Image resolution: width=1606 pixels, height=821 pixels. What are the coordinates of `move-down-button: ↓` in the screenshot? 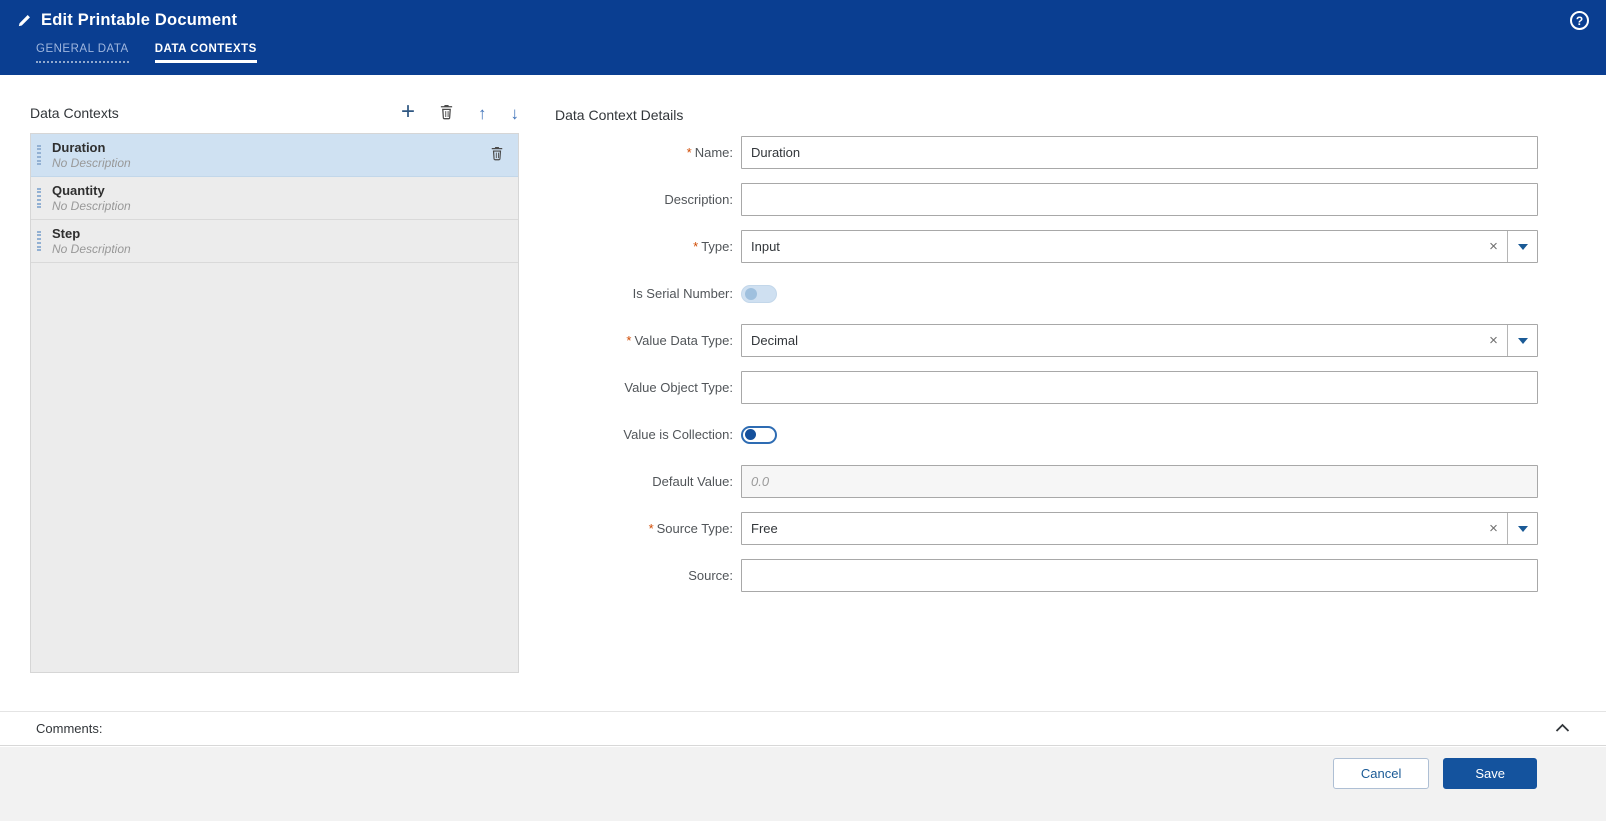 It's located at (515, 113).